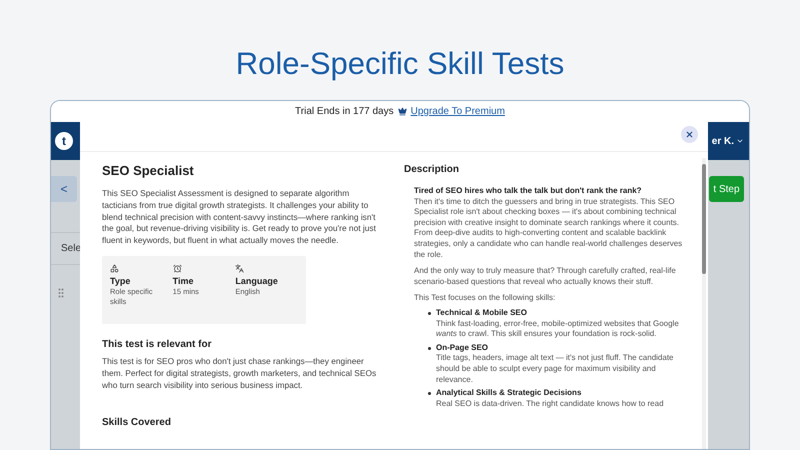 This screenshot has width=800, height=450. What do you see at coordinates (726, 189) in the screenshot?
I see `next-step-button: t Step` at bounding box center [726, 189].